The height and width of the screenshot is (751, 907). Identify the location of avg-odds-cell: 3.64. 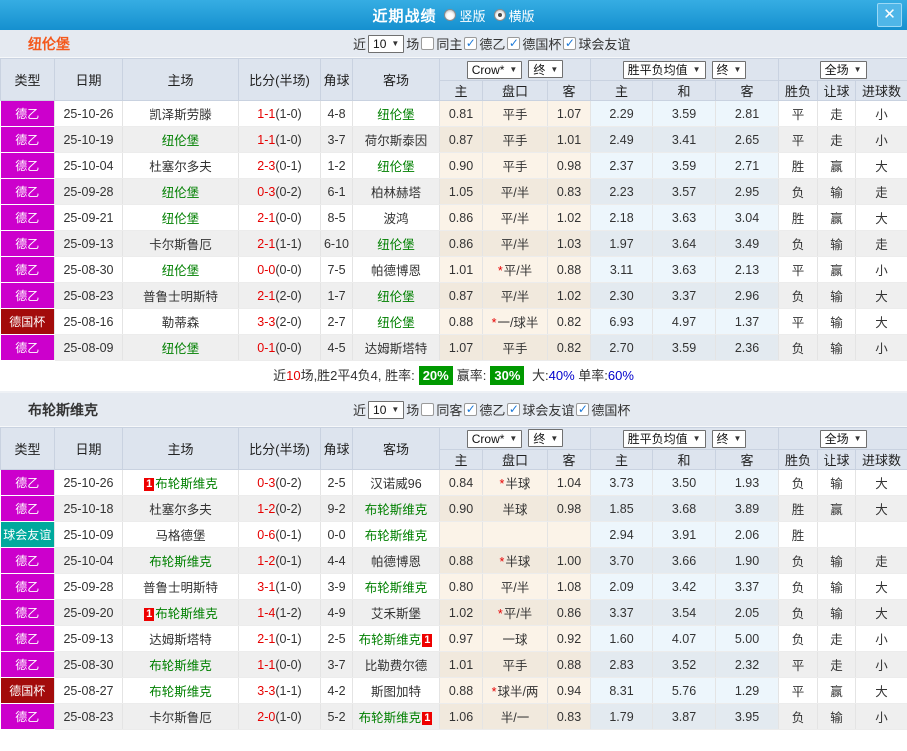
(684, 243).